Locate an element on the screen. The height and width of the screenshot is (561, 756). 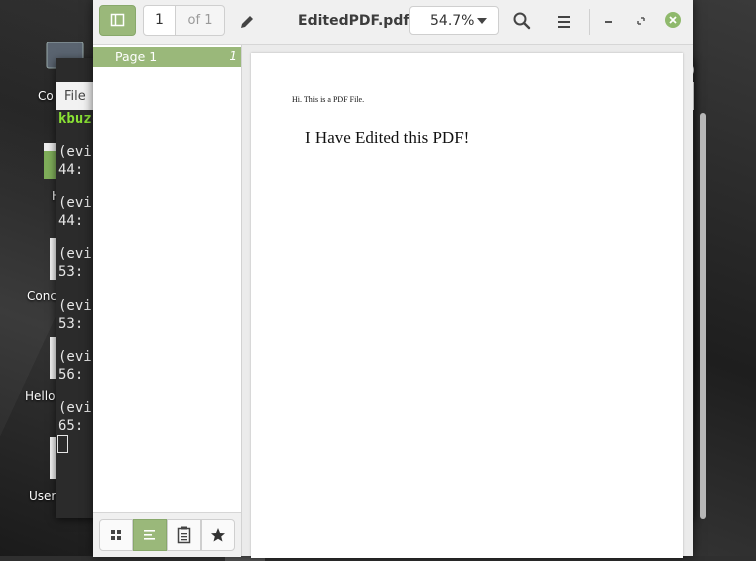
close-icon is located at coordinates (673, 20).